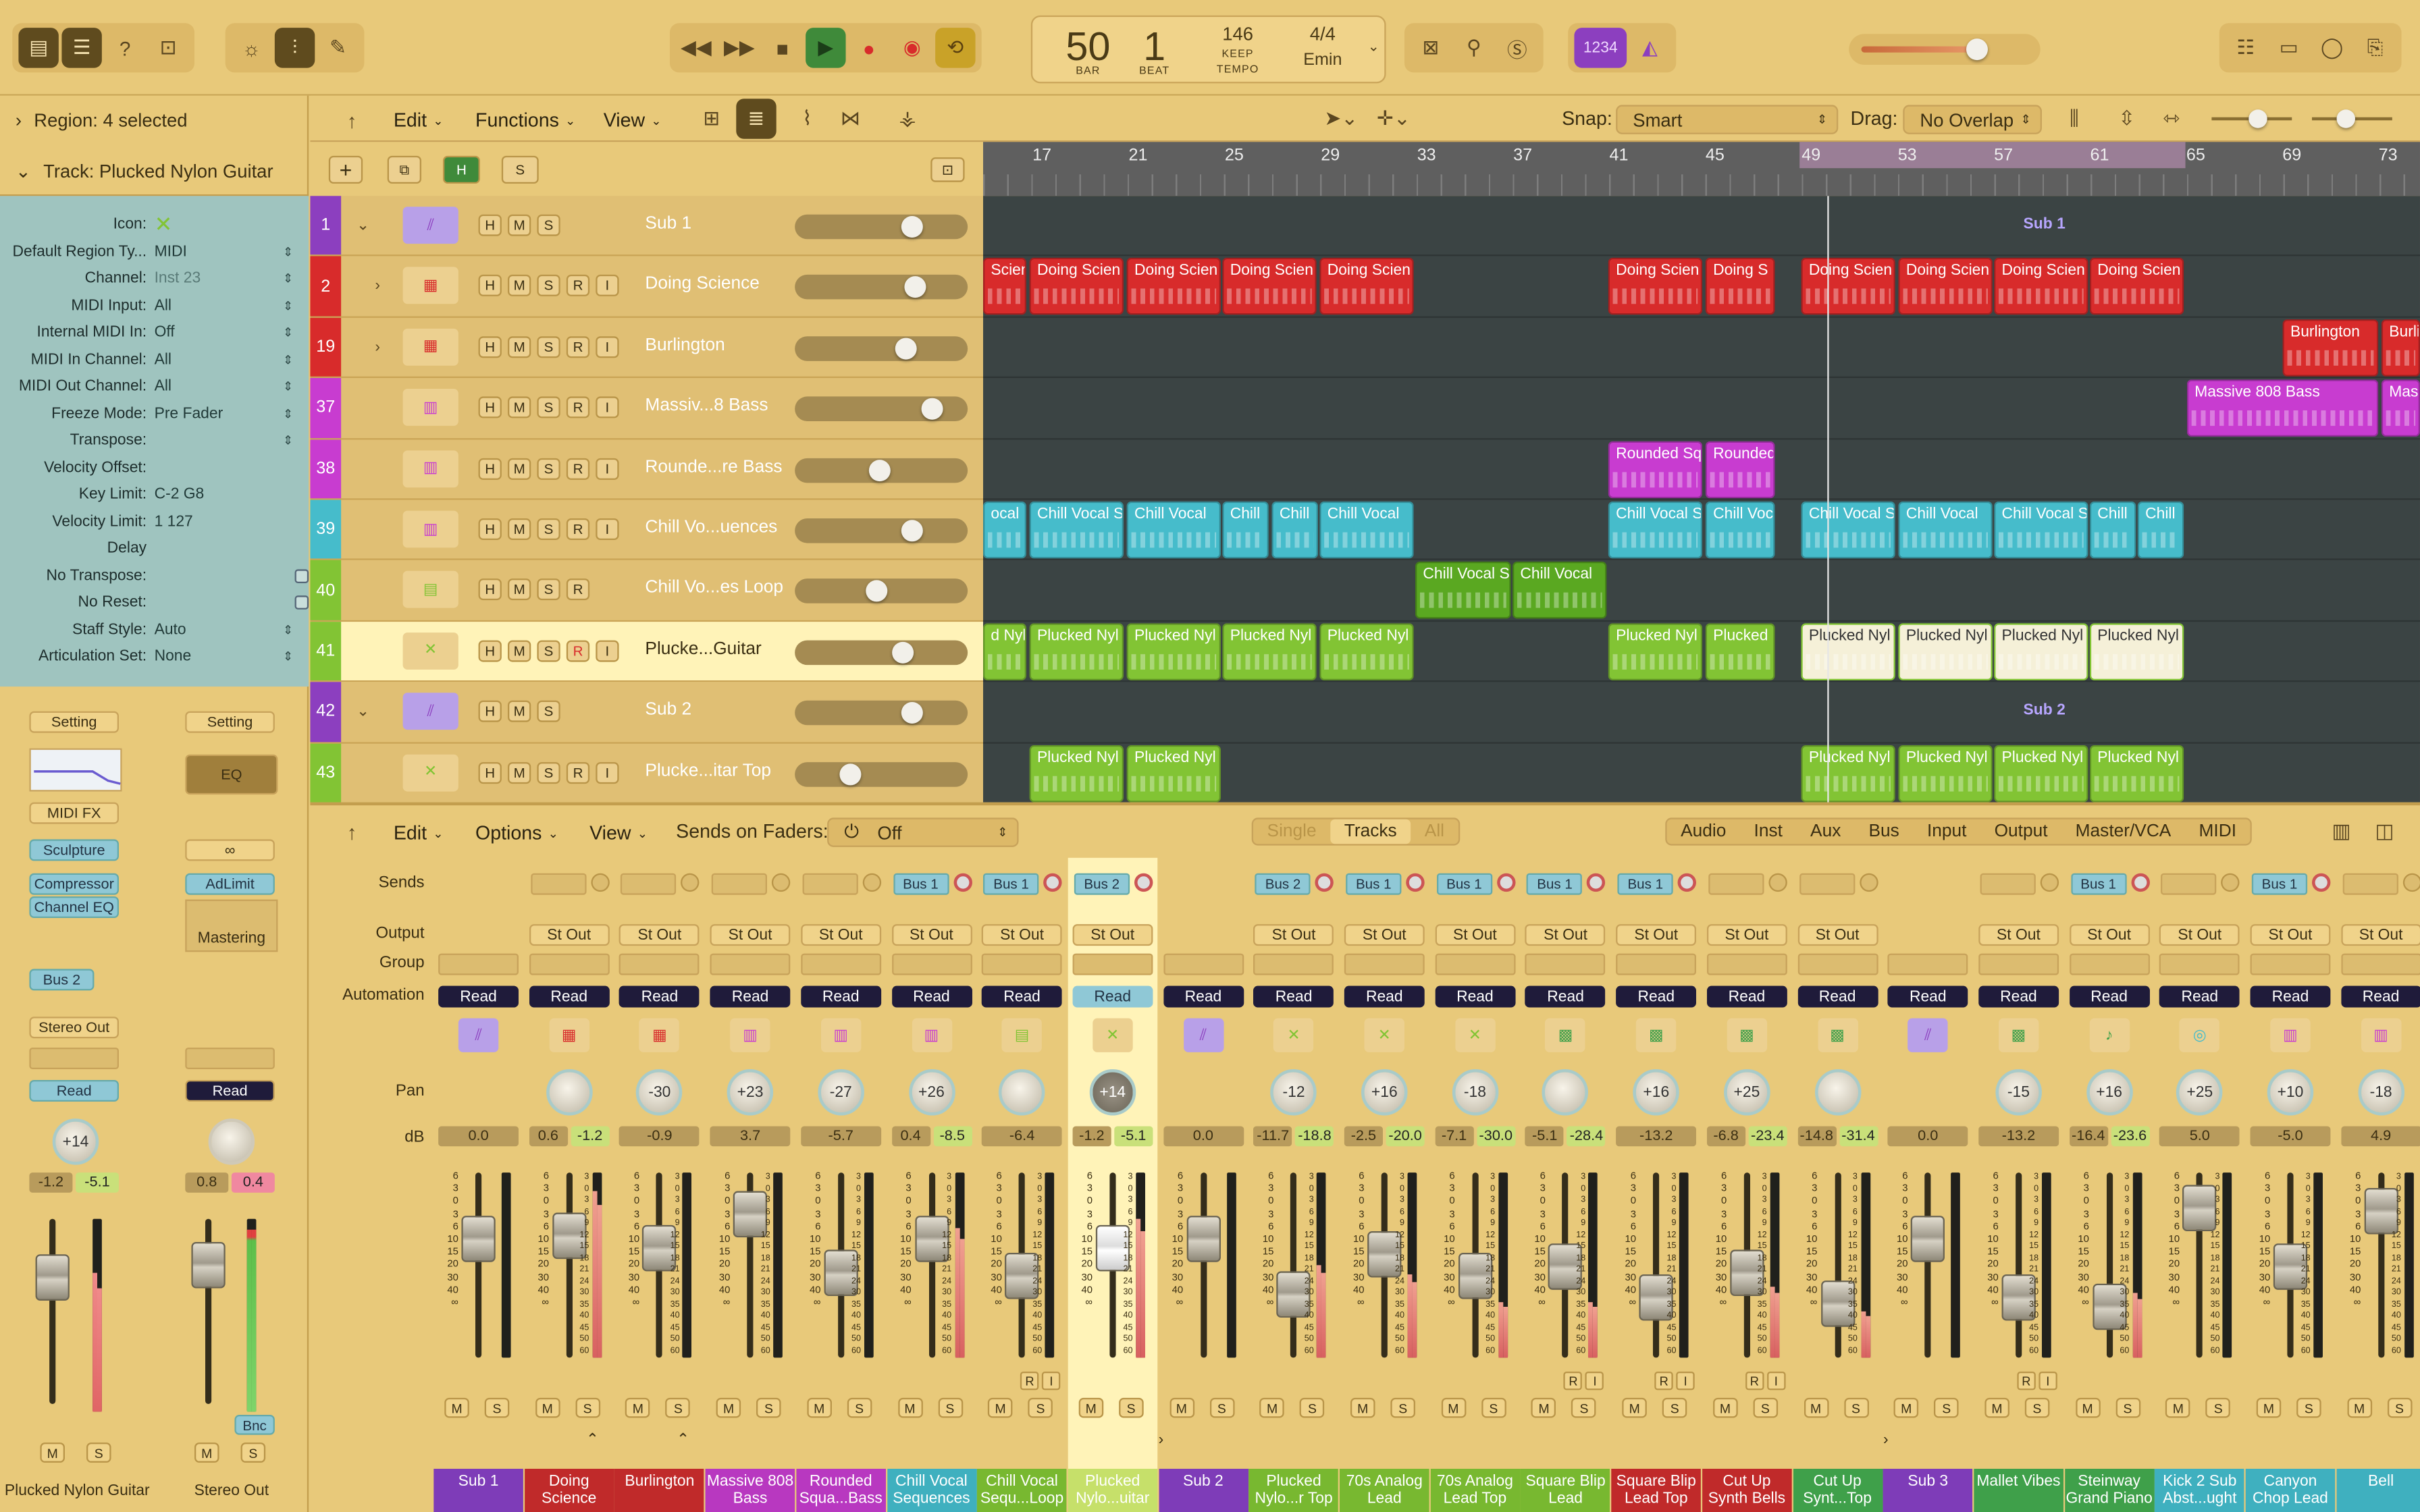 Image resolution: width=2420 pixels, height=1512 pixels. I want to click on track-header-row: 1 ⌄ ⫽ H M S Sub 1, so click(646, 226).